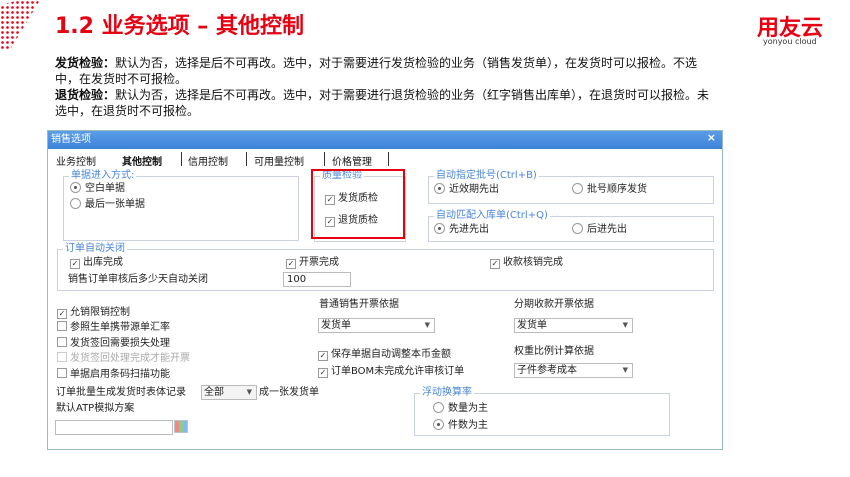 The image size is (850, 477). I want to click on checkbox-carry-rate: 参照生单携带源单汇率, so click(123, 329).